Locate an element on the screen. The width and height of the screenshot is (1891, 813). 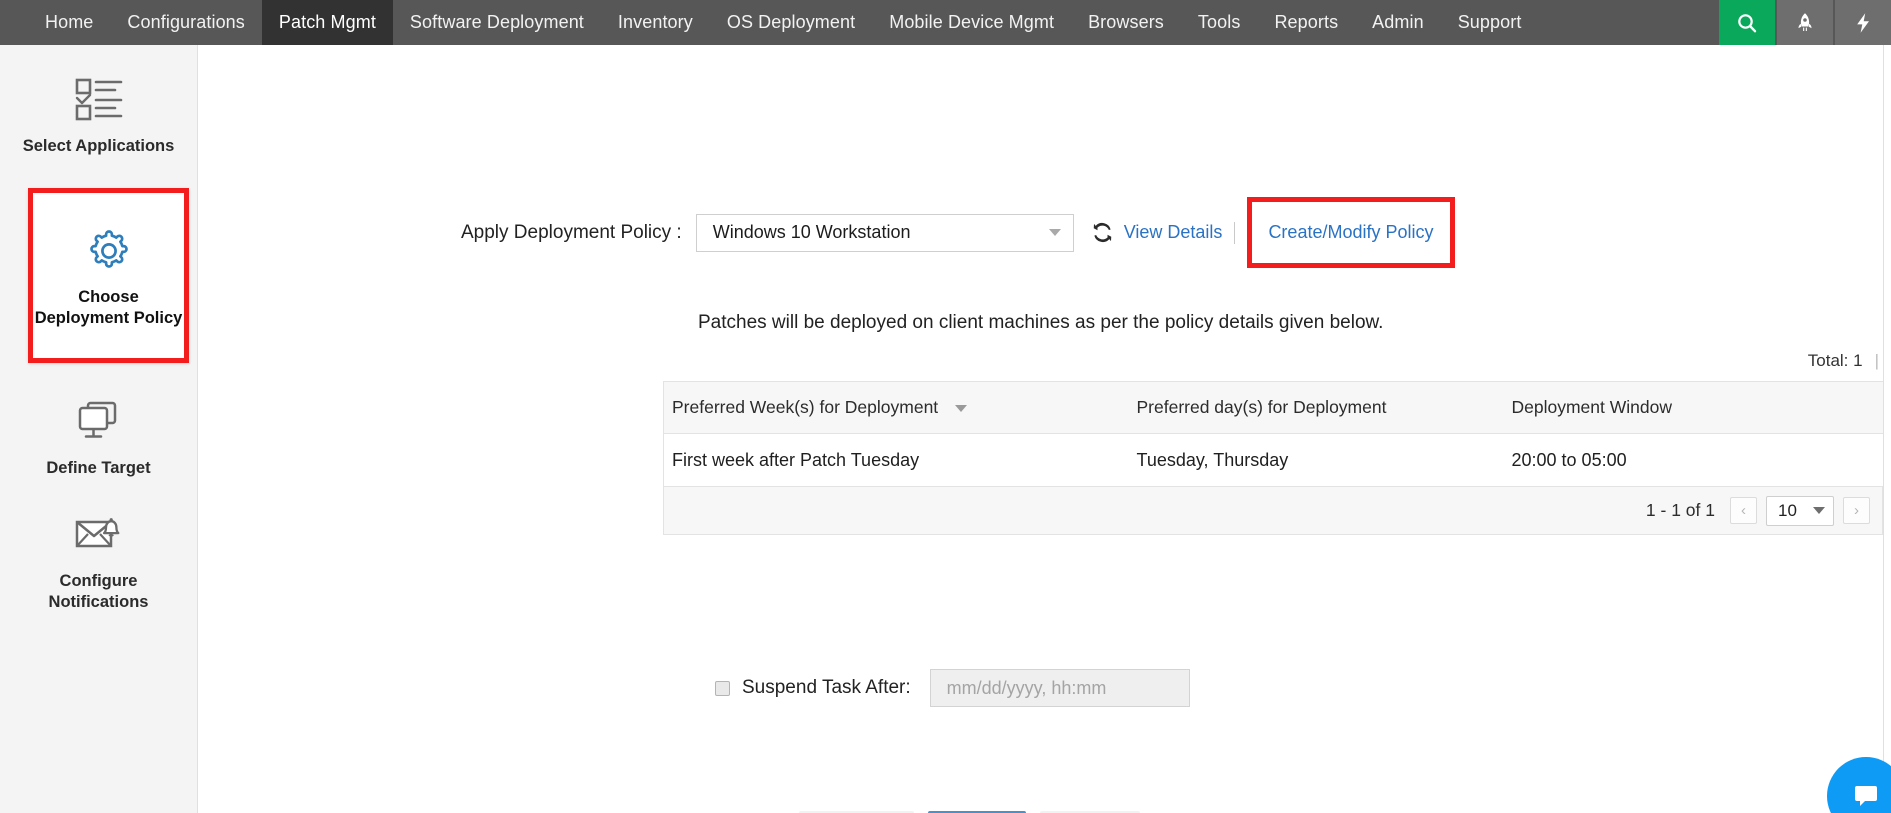
sidebar-item-label: Configure Notifications is located at coordinates (98, 591).